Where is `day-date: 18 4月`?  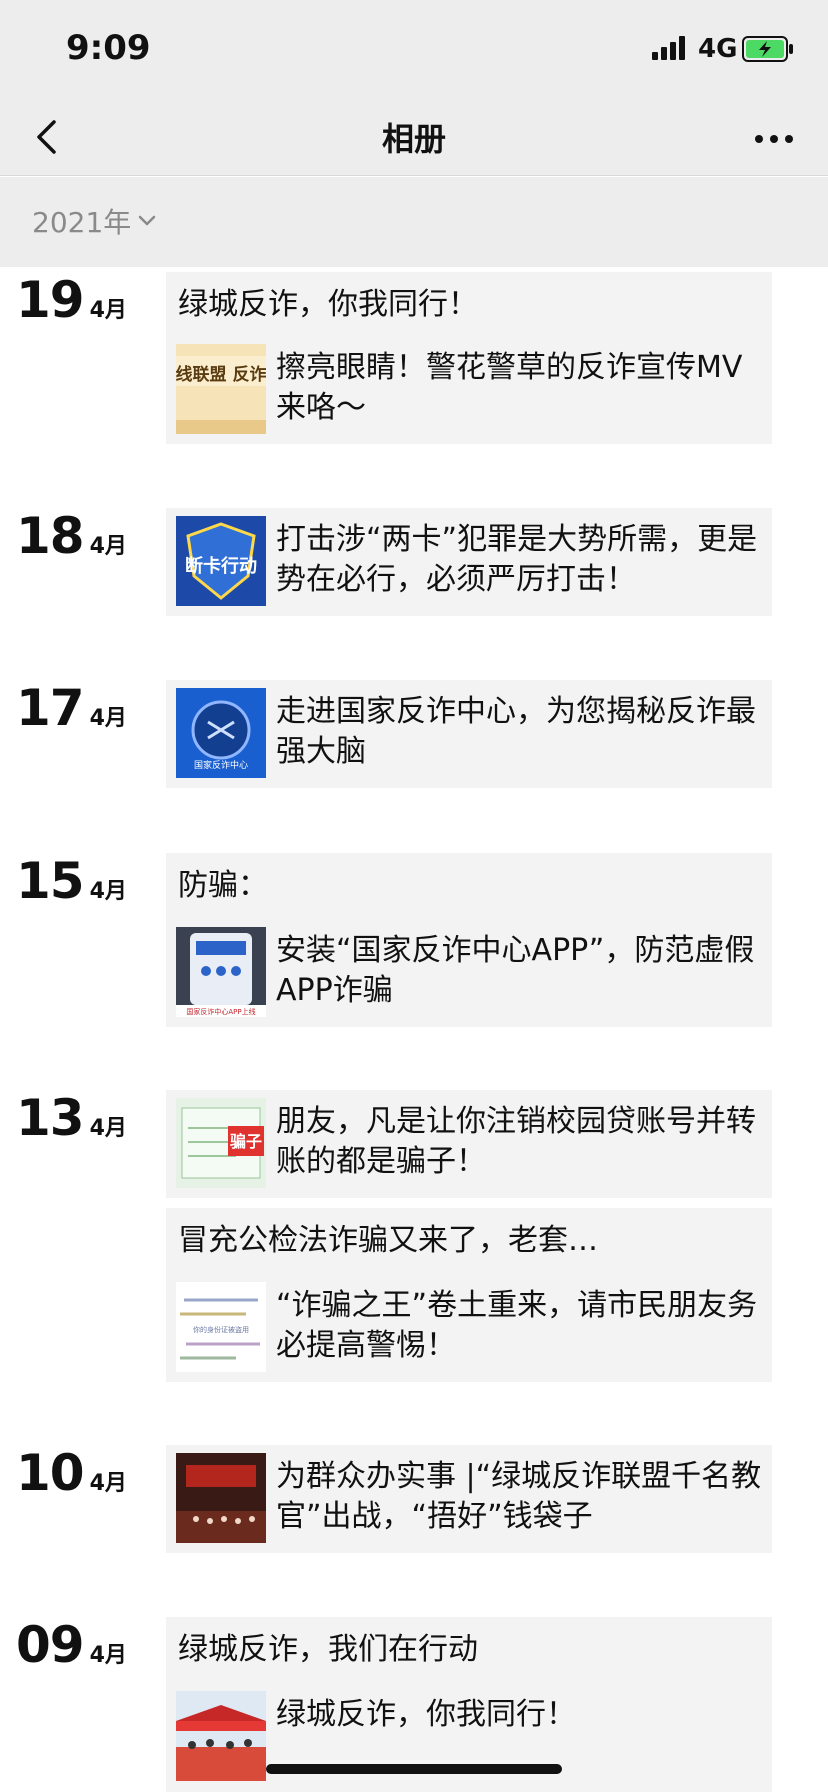 day-date: 18 4月 is located at coordinates (71, 536).